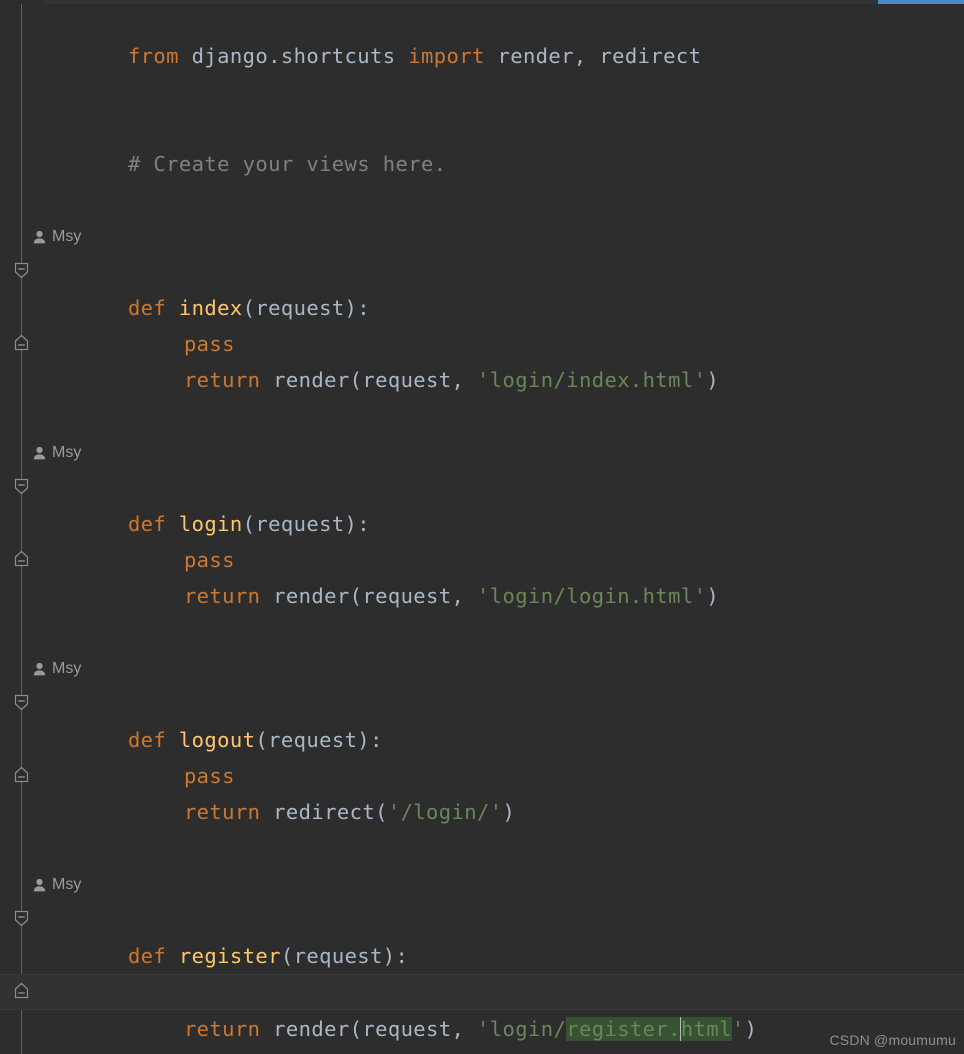  What do you see at coordinates (482, 971) in the screenshot?
I see `code-line-pass-register: pass` at bounding box center [482, 971].